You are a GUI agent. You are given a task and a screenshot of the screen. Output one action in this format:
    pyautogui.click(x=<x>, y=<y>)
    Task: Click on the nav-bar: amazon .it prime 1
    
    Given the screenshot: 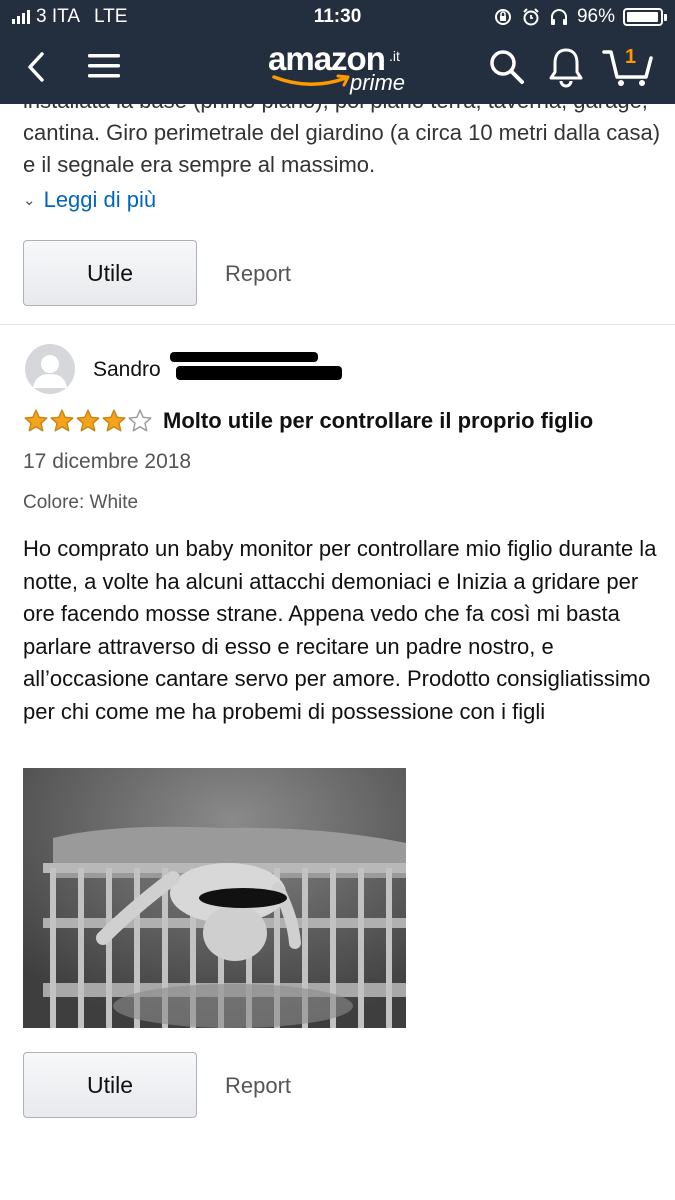 What is the action you would take?
    pyautogui.click(x=337, y=69)
    